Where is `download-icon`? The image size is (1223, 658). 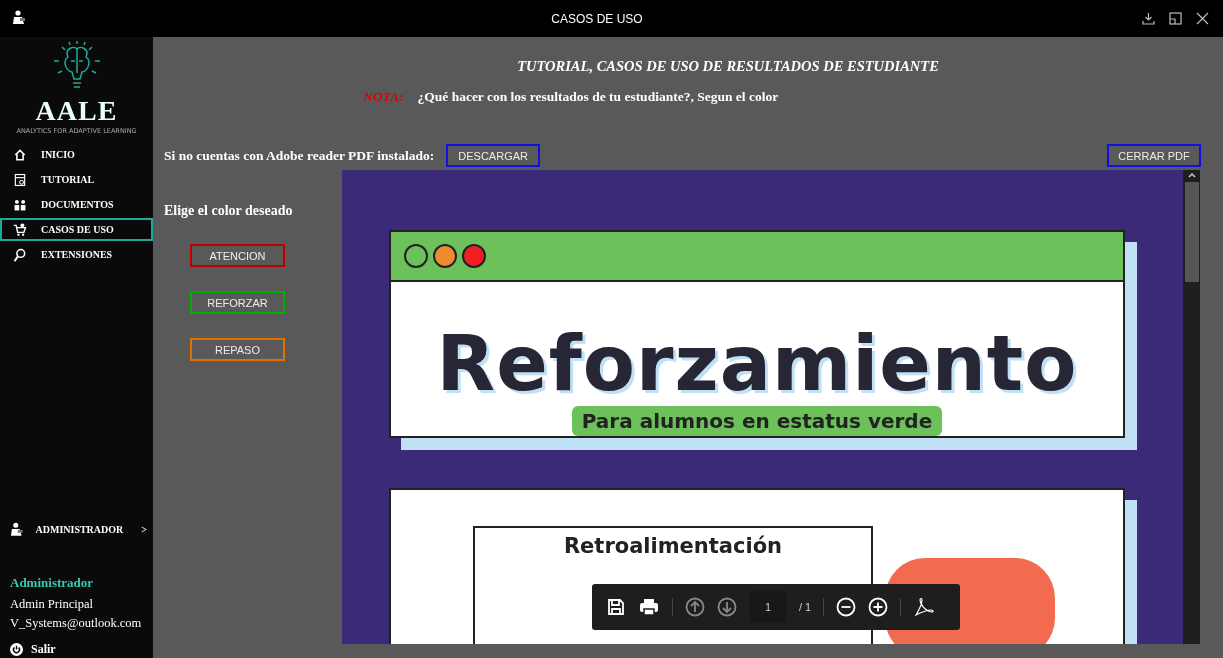
download-icon is located at coordinates (1148, 18).